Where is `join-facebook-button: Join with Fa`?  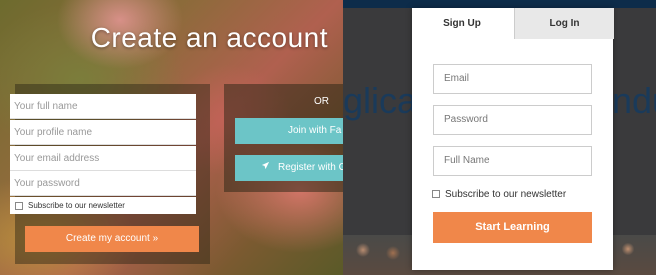 join-facebook-button: Join with Fa is located at coordinates (289, 131).